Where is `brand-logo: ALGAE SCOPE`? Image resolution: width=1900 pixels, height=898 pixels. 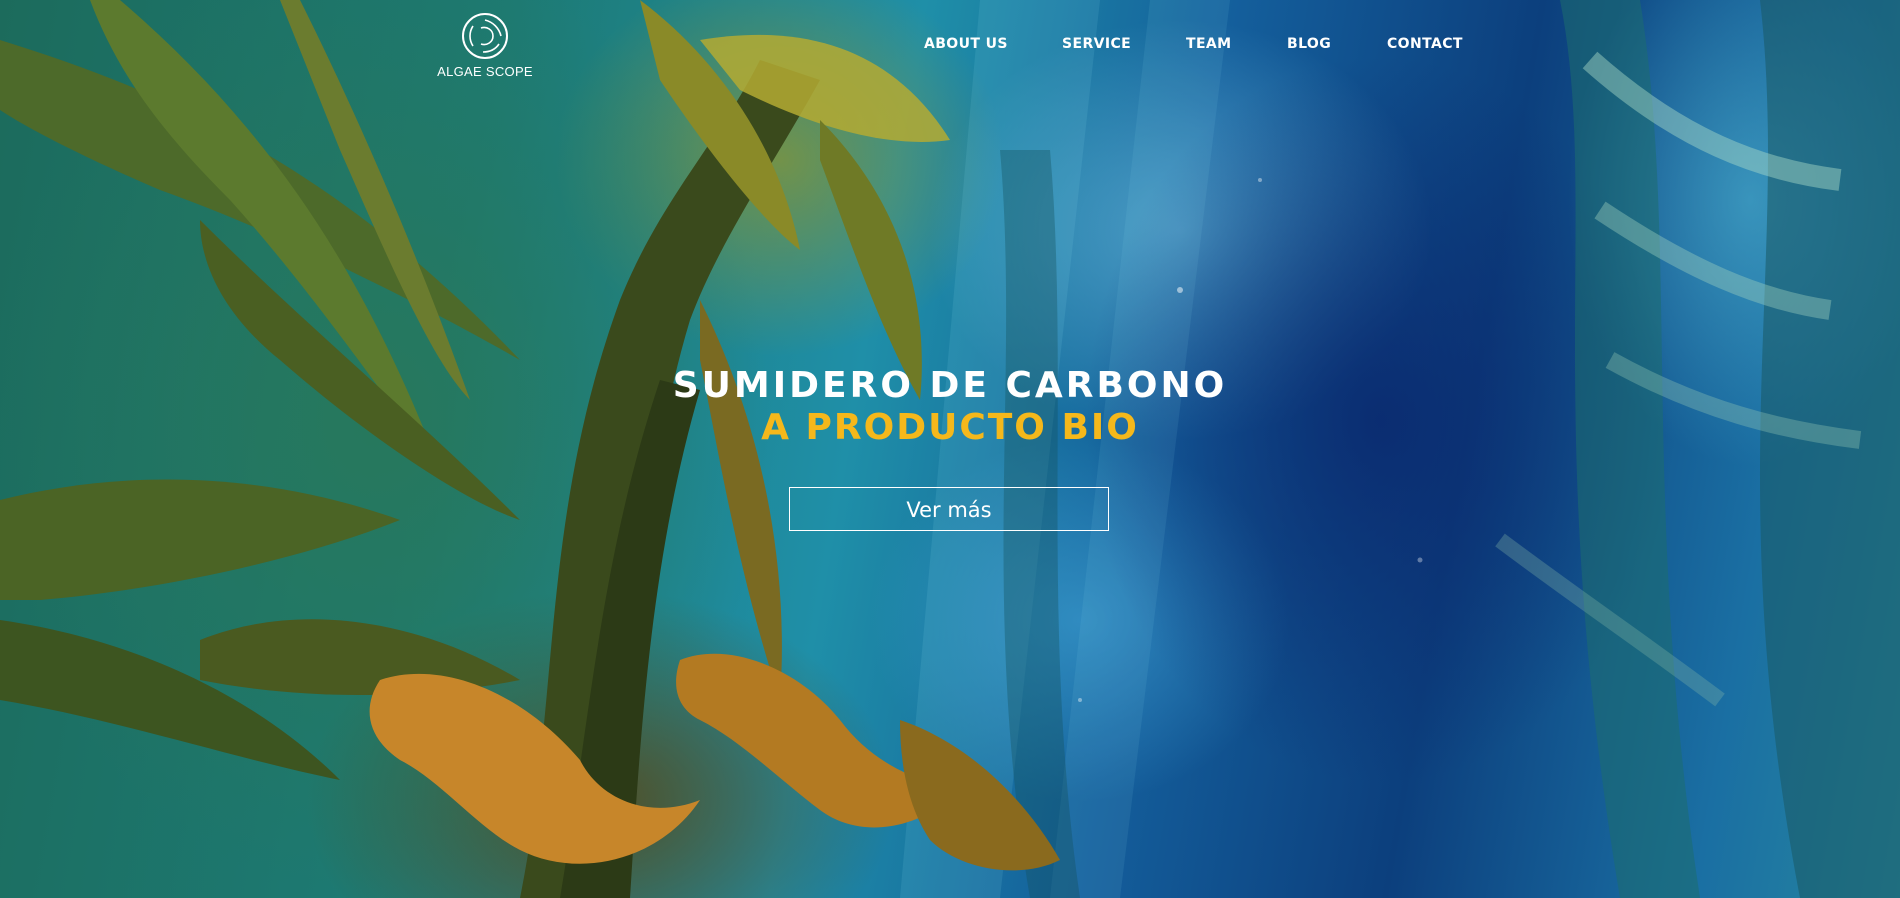
brand-logo: ALGAE SCOPE is located at coordinates (485, 44).